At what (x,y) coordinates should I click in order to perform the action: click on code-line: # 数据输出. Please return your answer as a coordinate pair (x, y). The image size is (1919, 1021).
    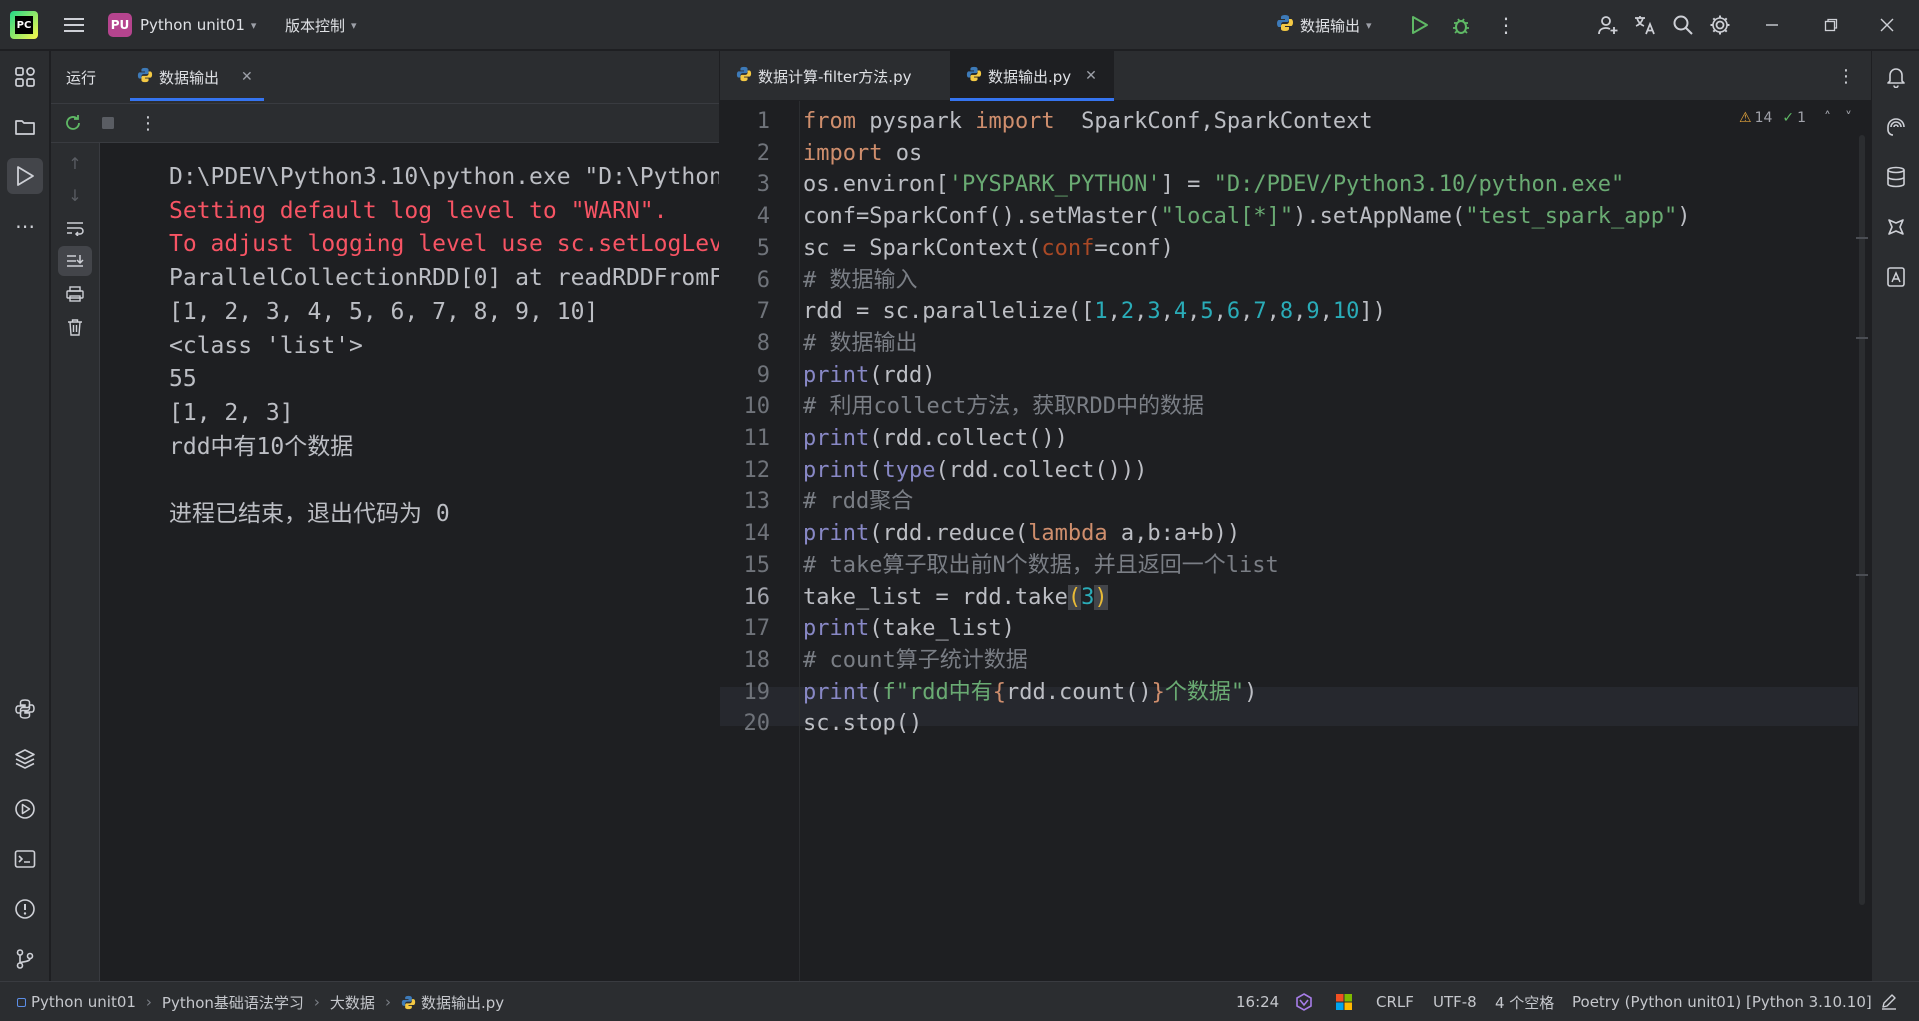
    Looking at the image, I should click on (860, 344).